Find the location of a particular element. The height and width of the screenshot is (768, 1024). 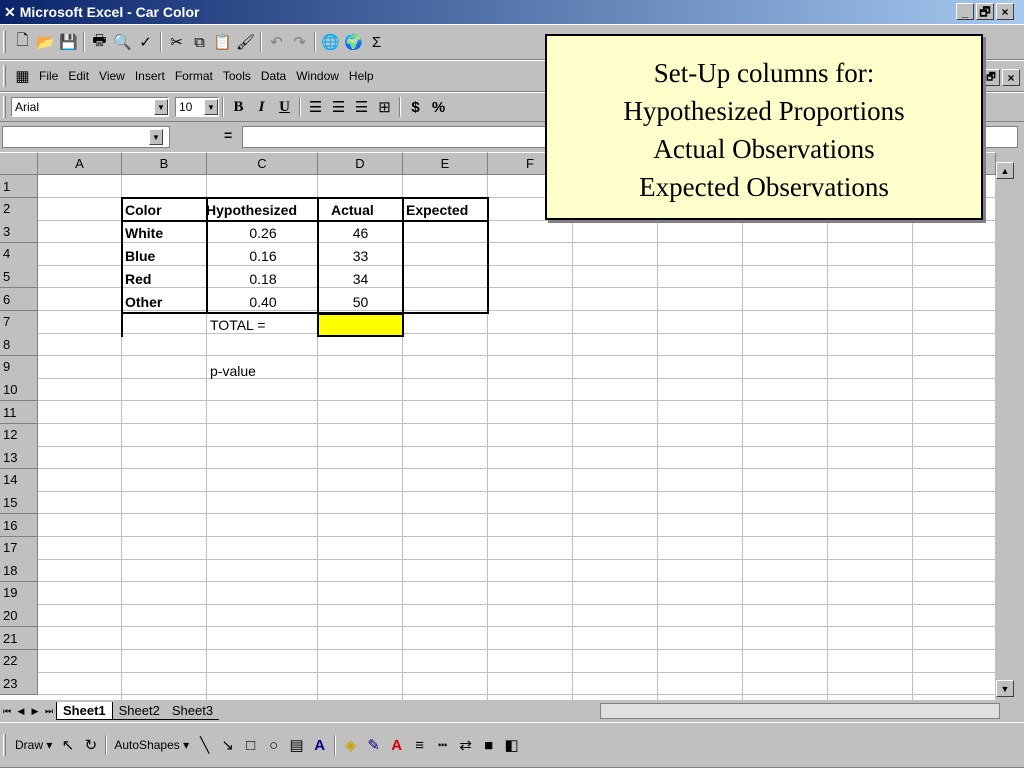

menu-insert: Insert is located at coordinates (150, 76).